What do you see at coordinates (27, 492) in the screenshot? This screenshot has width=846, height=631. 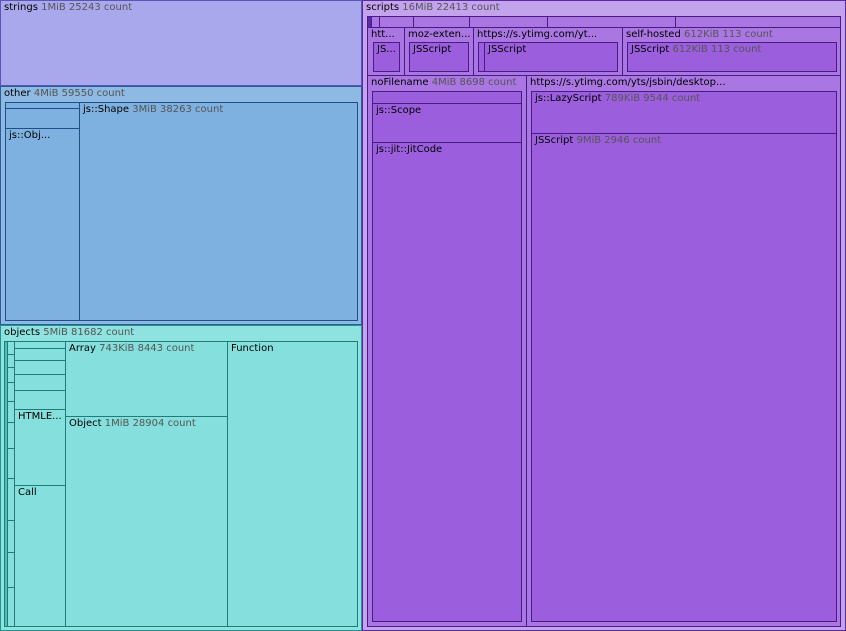 I see `call-label: Call` at bounding box center [27, 492].